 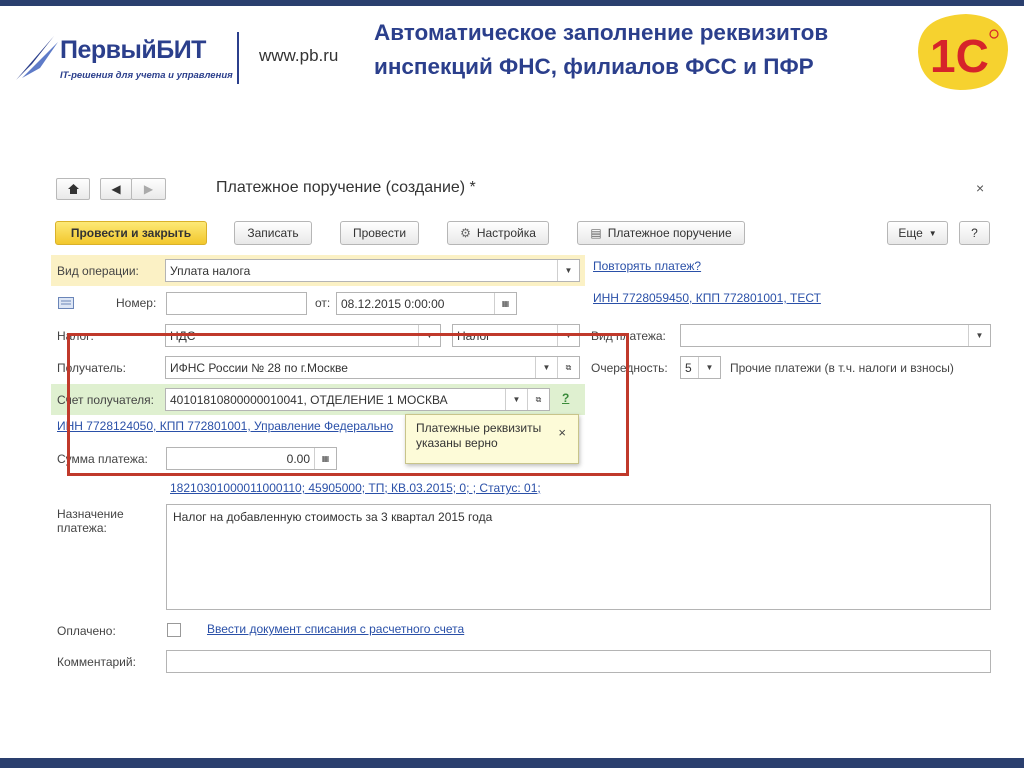 I want to click on form-title: Платежное поручение (создание) *, so click(x=346, y=187).